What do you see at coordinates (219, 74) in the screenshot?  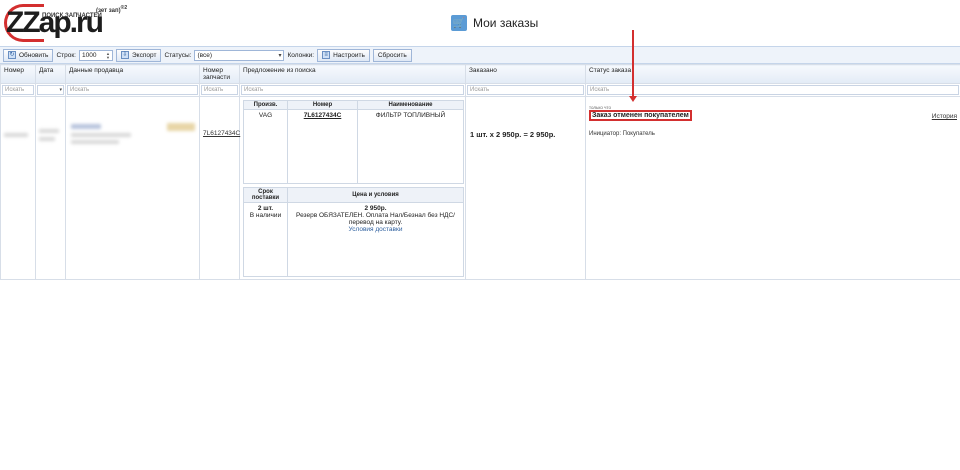 I see `column-header-part-number: Номер запчасти` at bounding box center [219, 74].